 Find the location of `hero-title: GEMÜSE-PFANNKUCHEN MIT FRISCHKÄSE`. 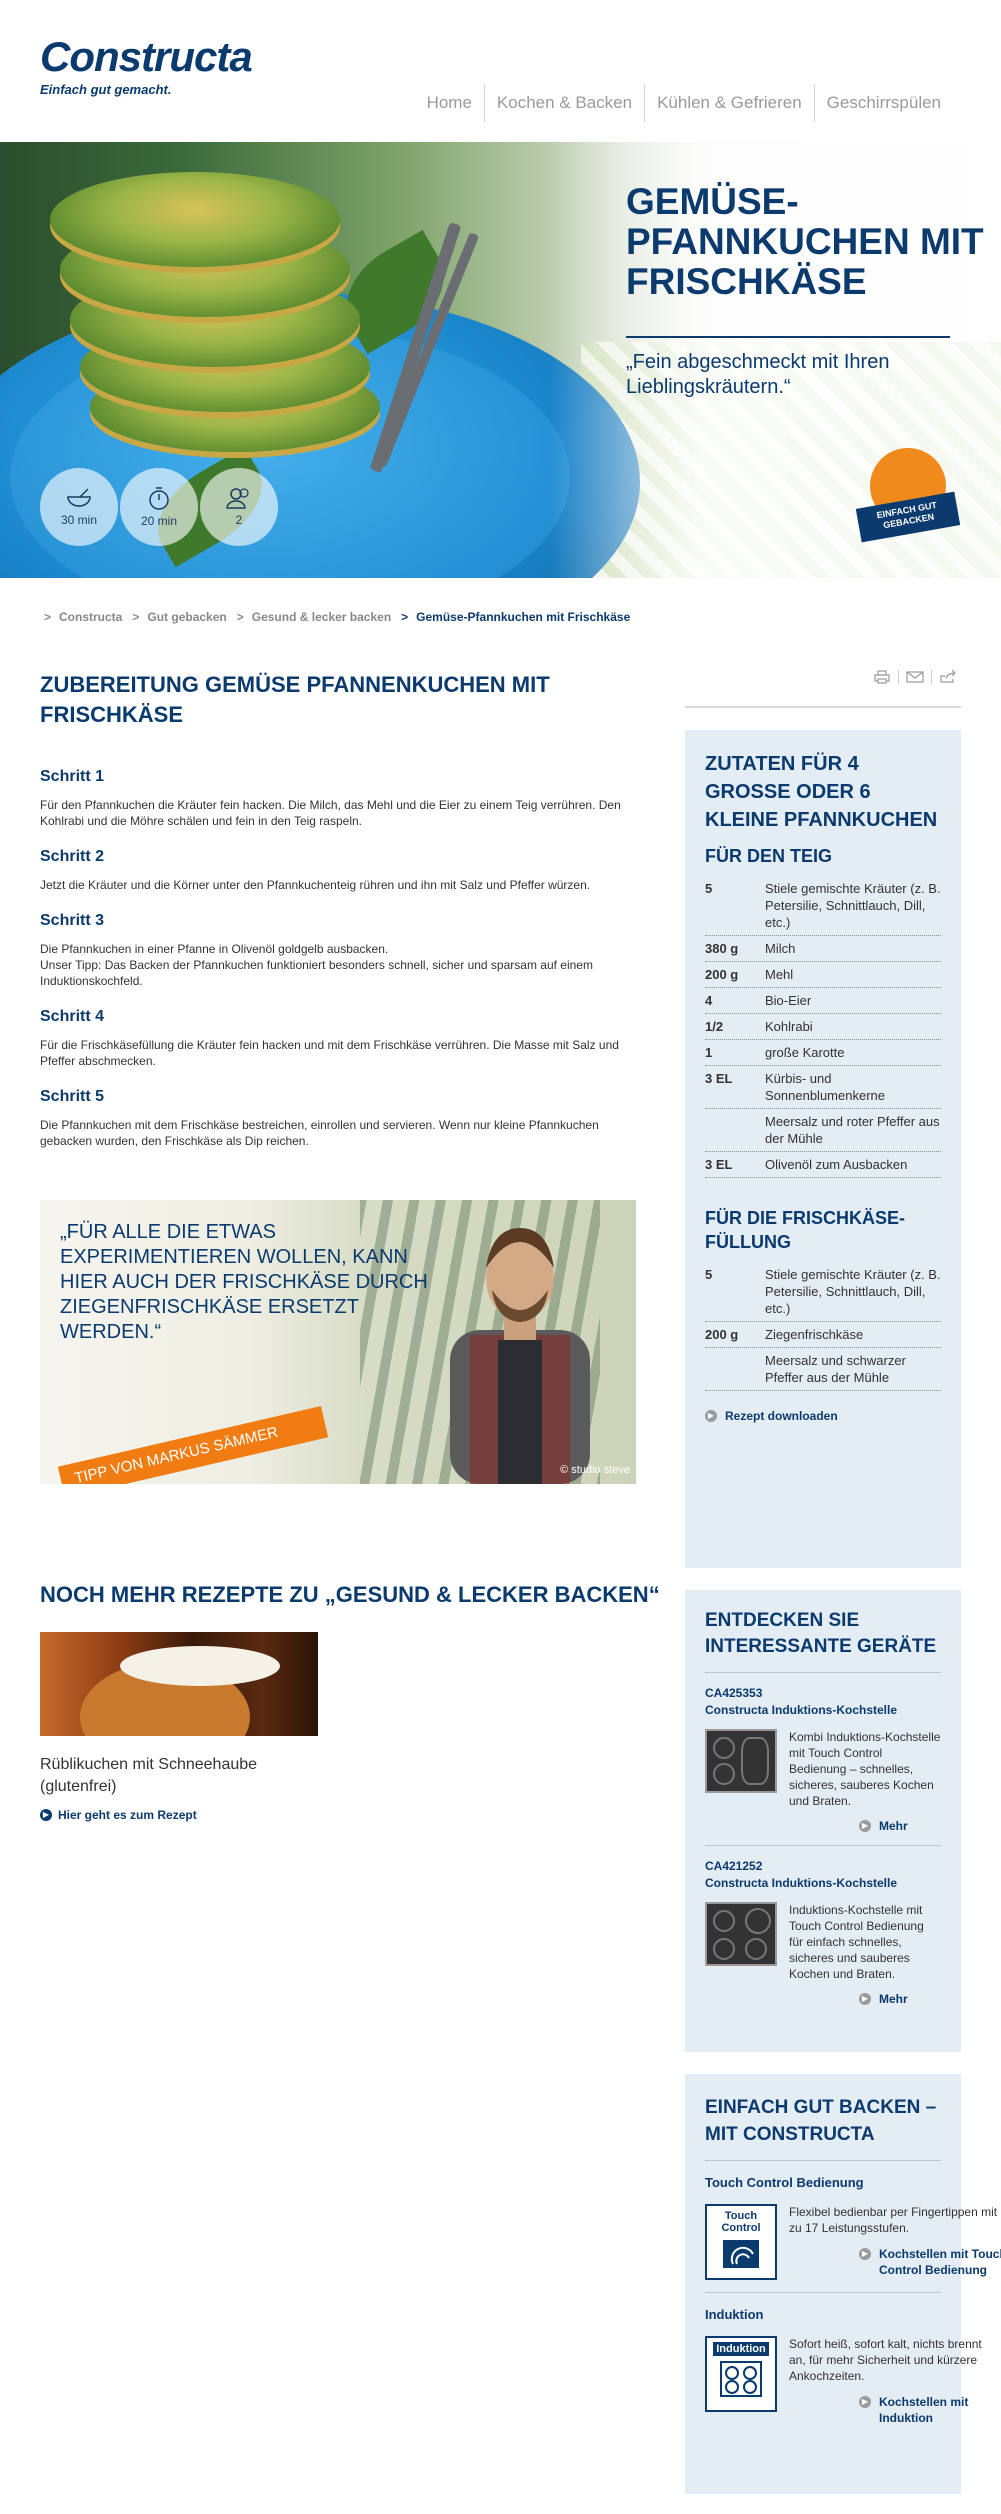

hero-title: GEMÜSE-PFANNKUCHEN MIT FRISCHKÄSE is located at coordinates (805, 241).